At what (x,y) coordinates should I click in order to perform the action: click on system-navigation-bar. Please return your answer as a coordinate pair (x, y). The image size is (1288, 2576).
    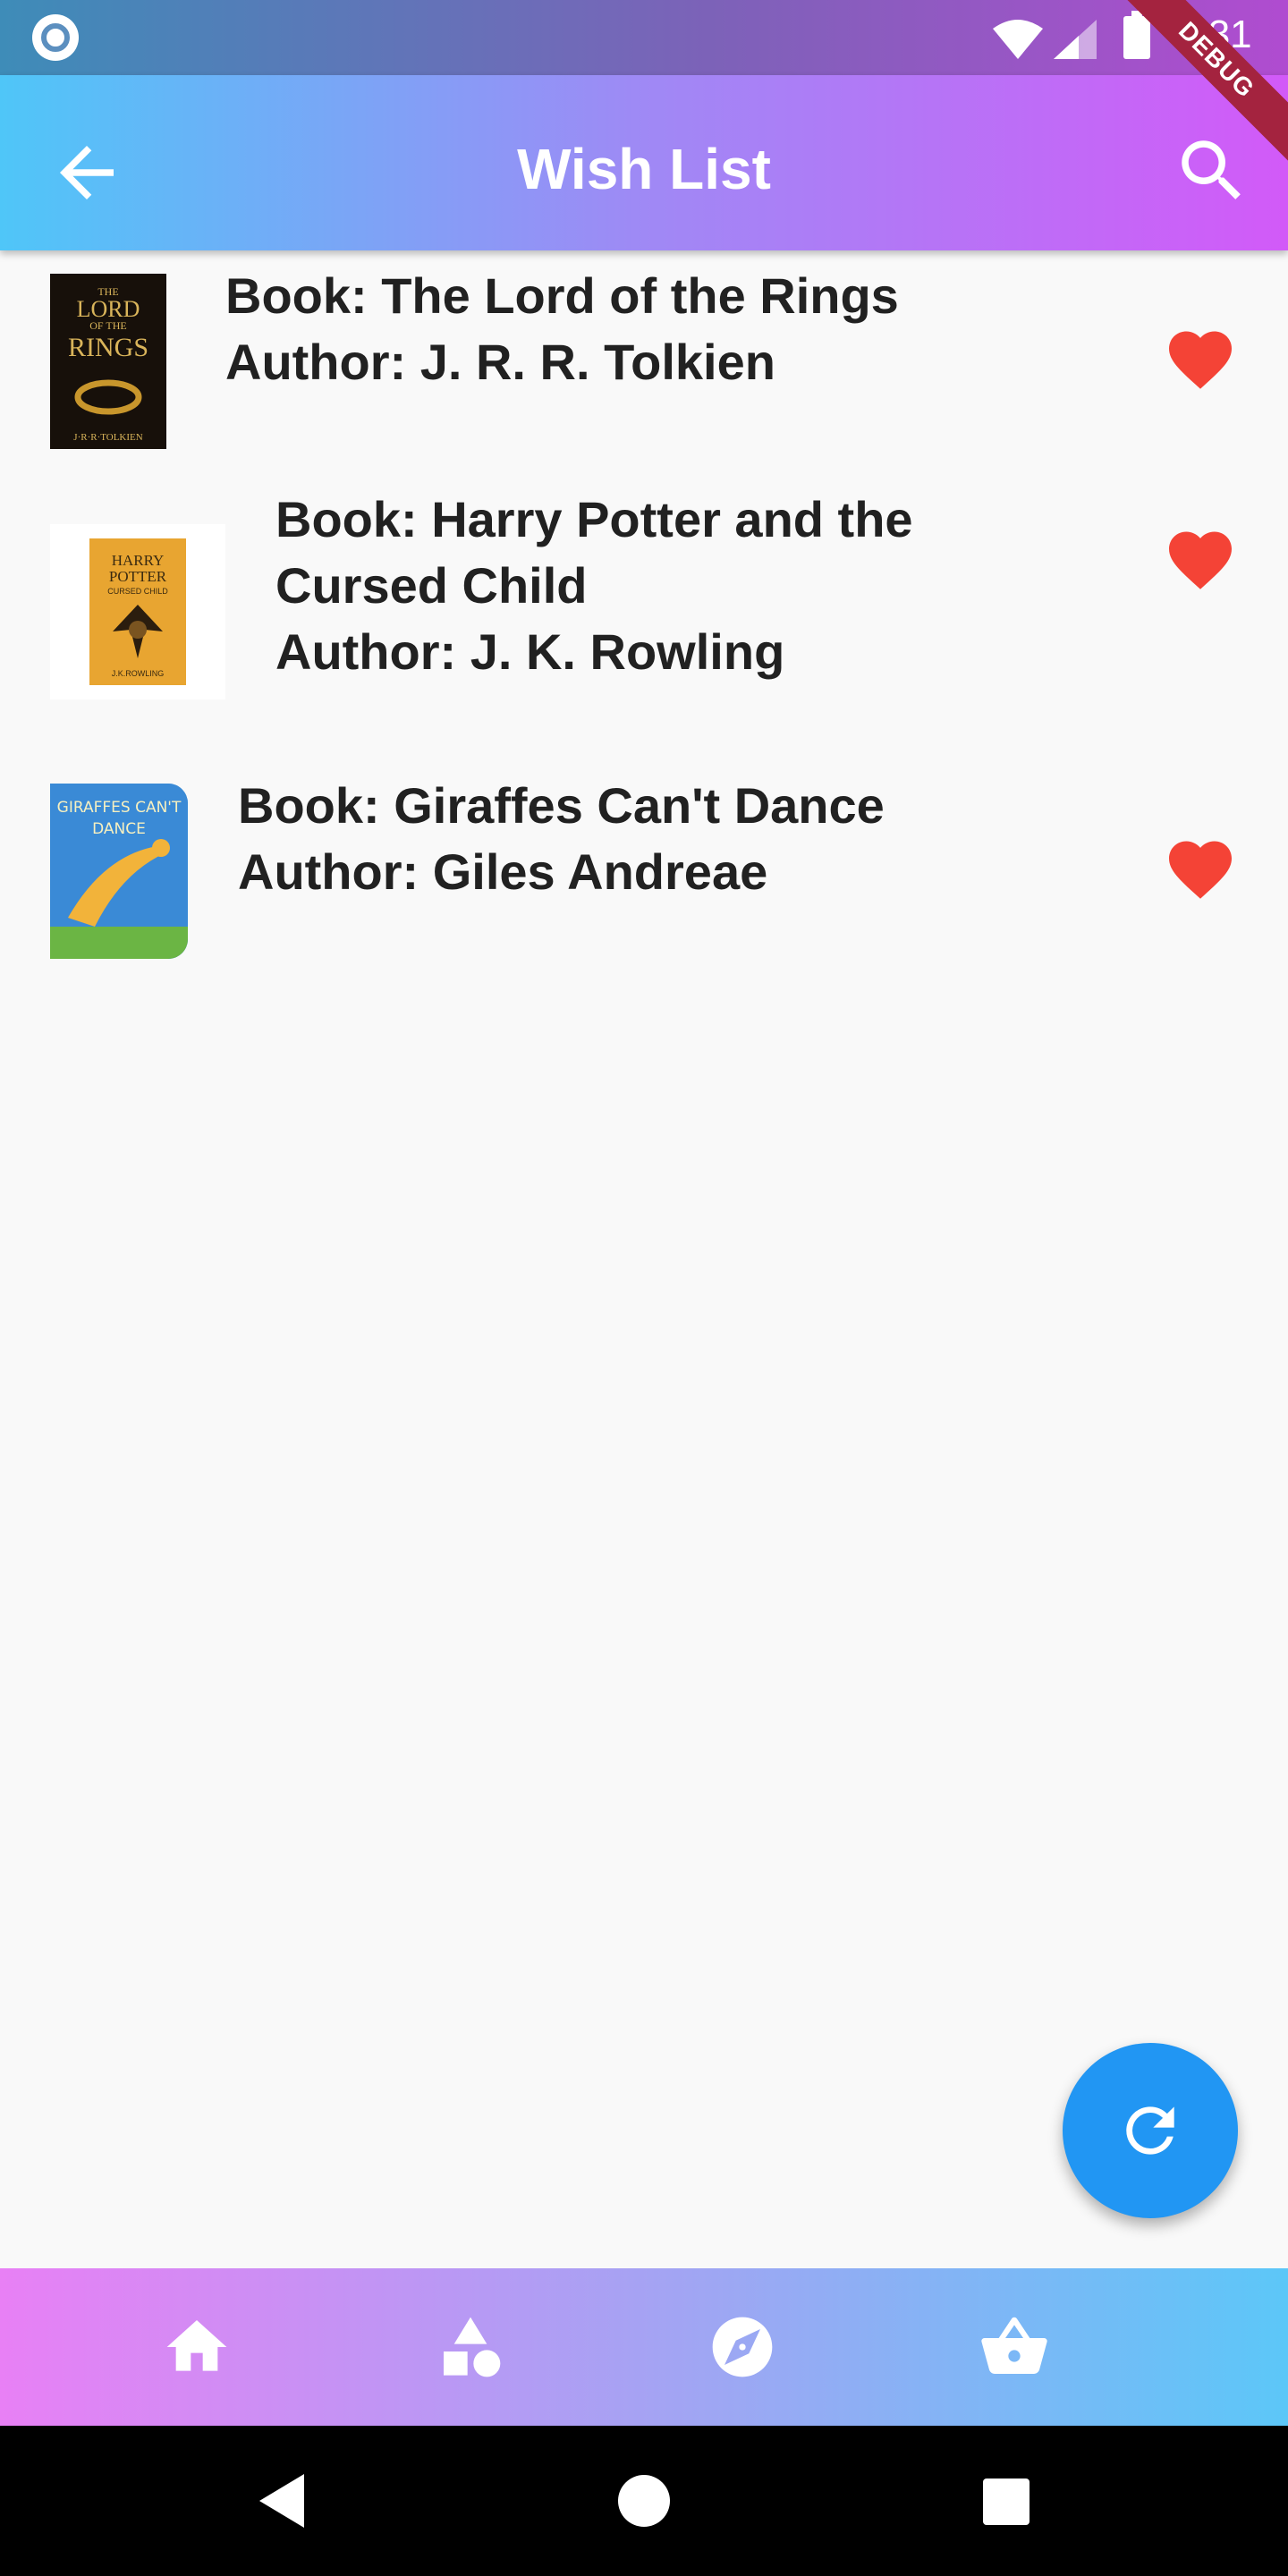
    Looking at the image, I should click on (644, 2501).